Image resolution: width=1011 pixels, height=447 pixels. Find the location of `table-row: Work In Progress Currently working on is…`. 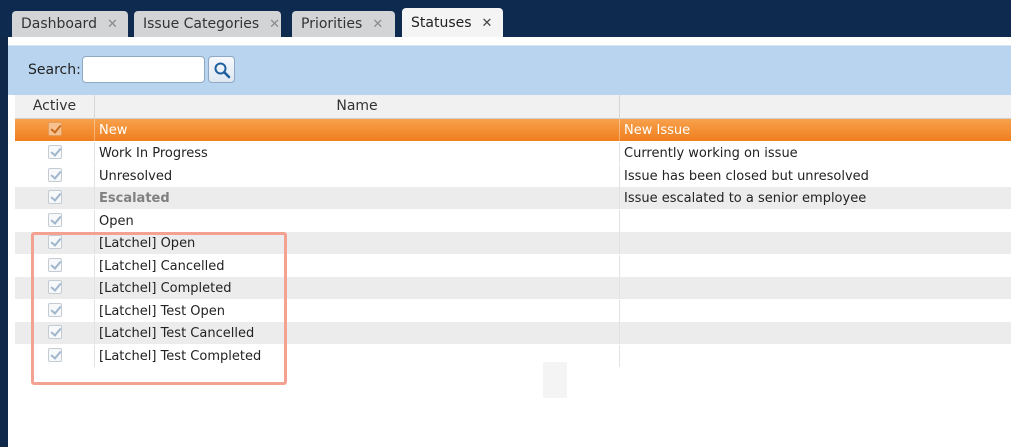

table-row: Work In Progress Currently working on is… is located at coordinates (513, 153).